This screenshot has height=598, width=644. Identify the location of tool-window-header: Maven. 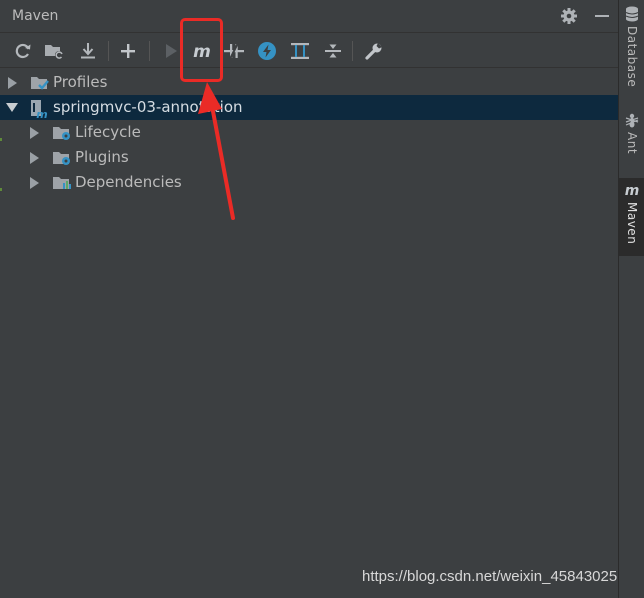
(309, 16).